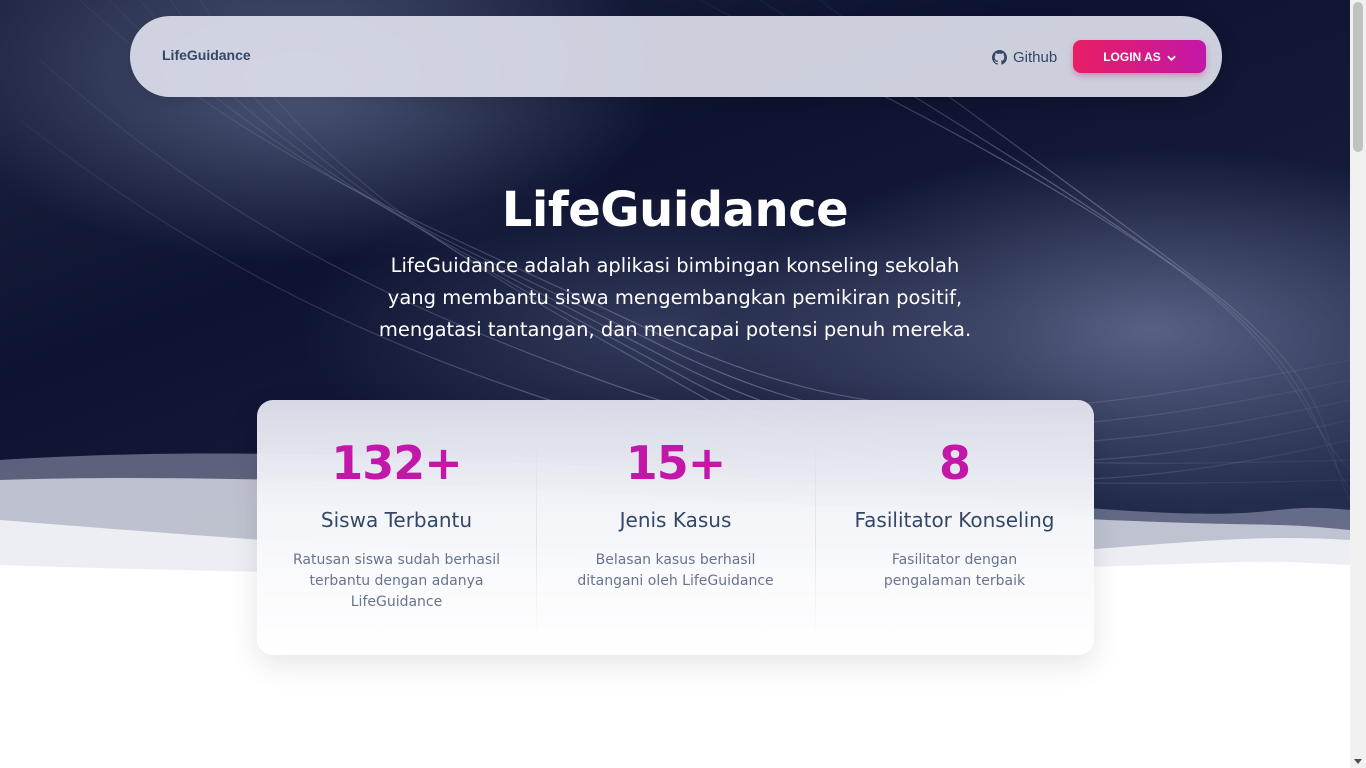 The width and height of the screenshot is (1366, 768). What do you see at coordinates (954, 570) in the screenshot?
I see `stat-description: Fasilitator dengan pengalaman terbaik` at bounding box center [954, 570].